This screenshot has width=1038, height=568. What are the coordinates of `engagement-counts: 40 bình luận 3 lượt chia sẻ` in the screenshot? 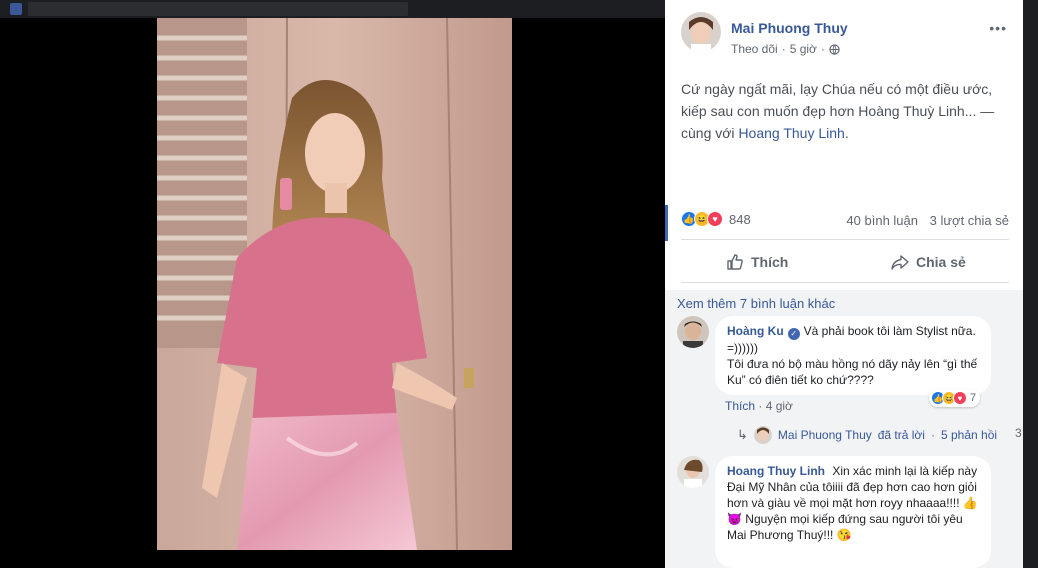 It's located at (927, 220).